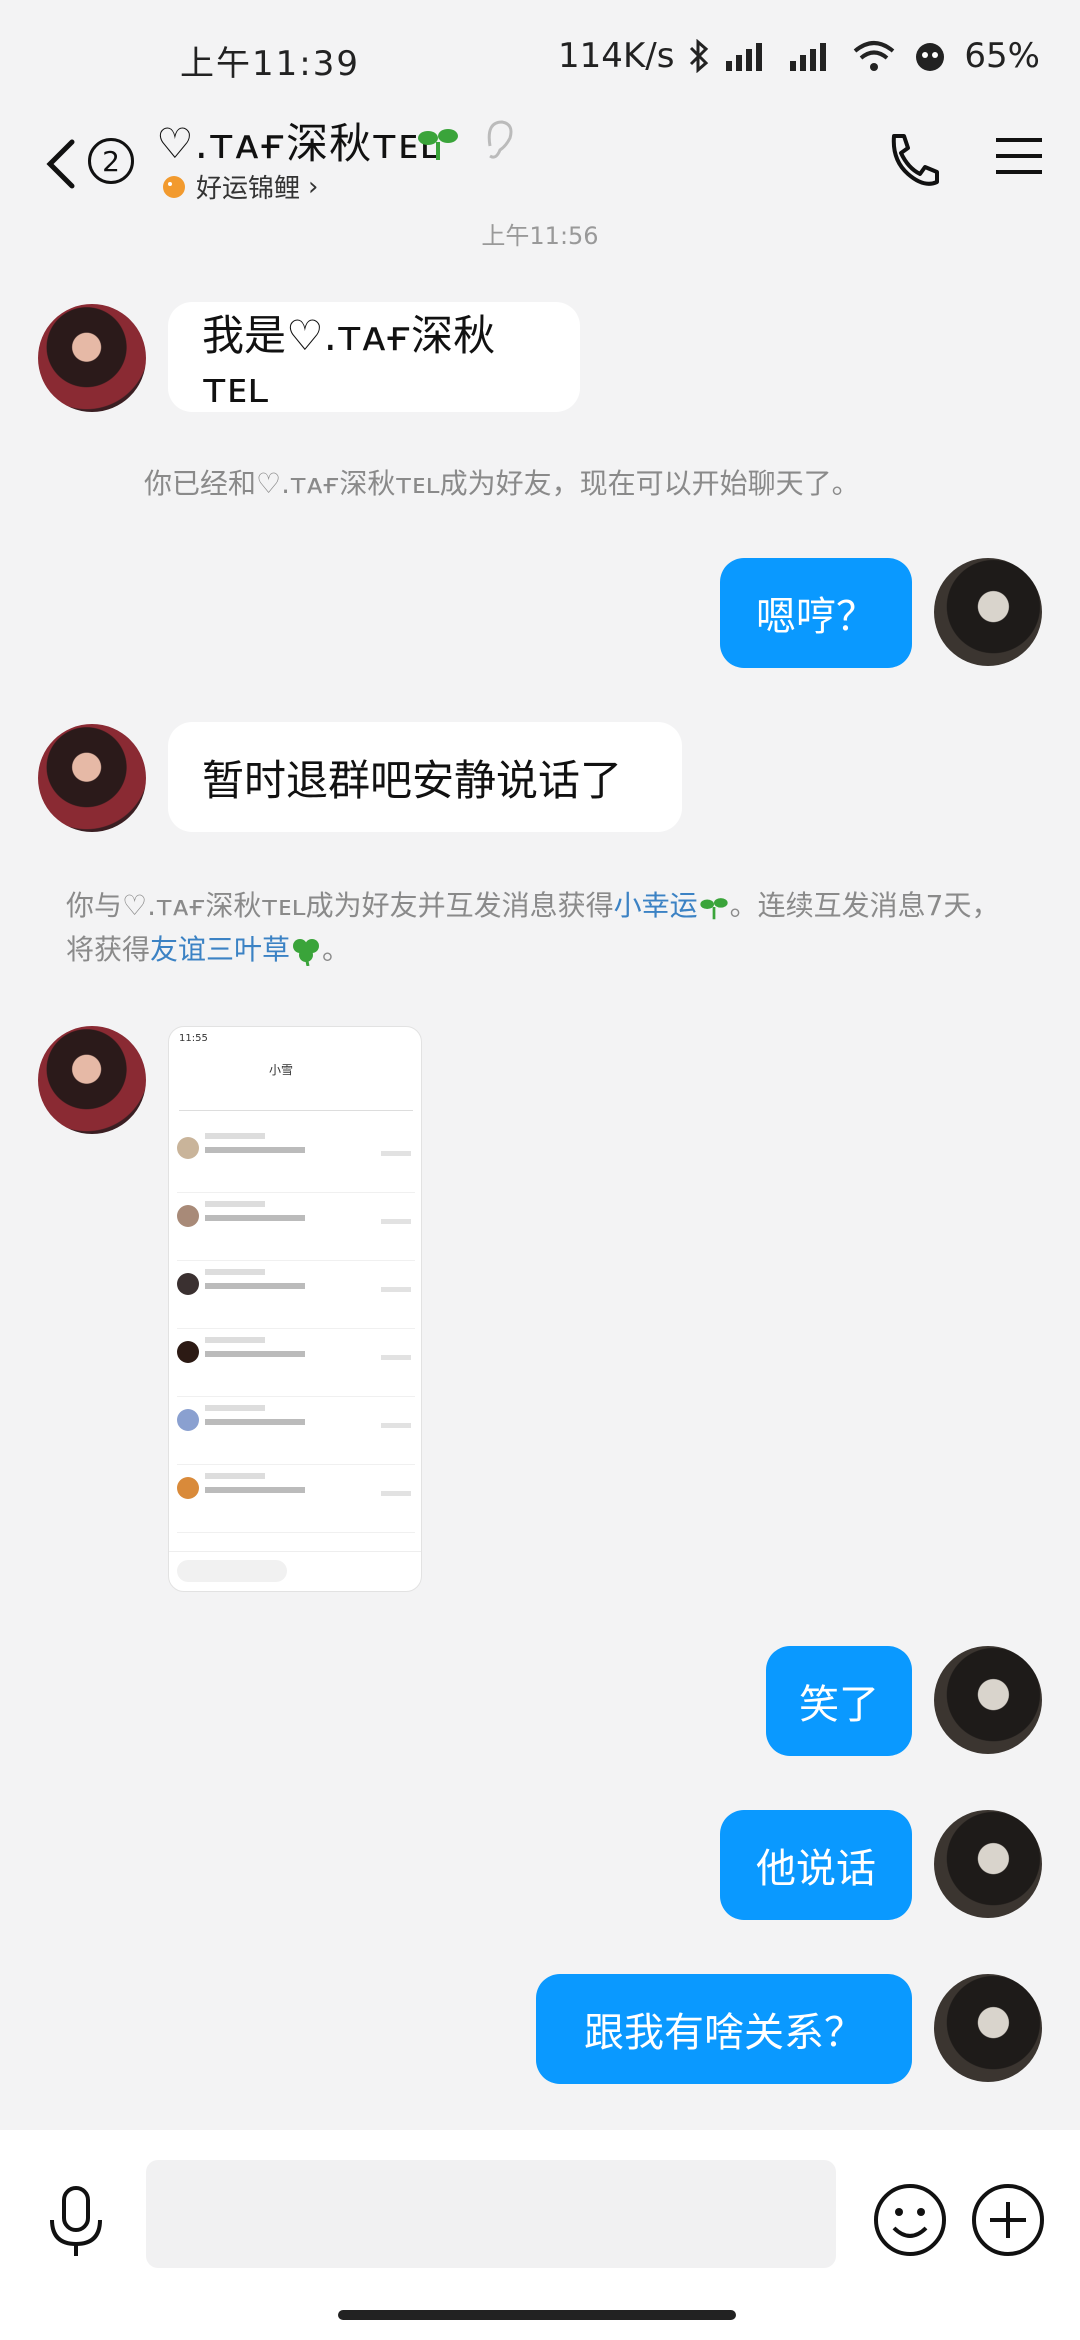 Image resolution: width=1080 pixels, height=2340 pixels. What do you see at coordinates (839, 1701) in the screenshot?
I see `message-bubble-outgoing: 笑了` at bounding box center [839, 1701].